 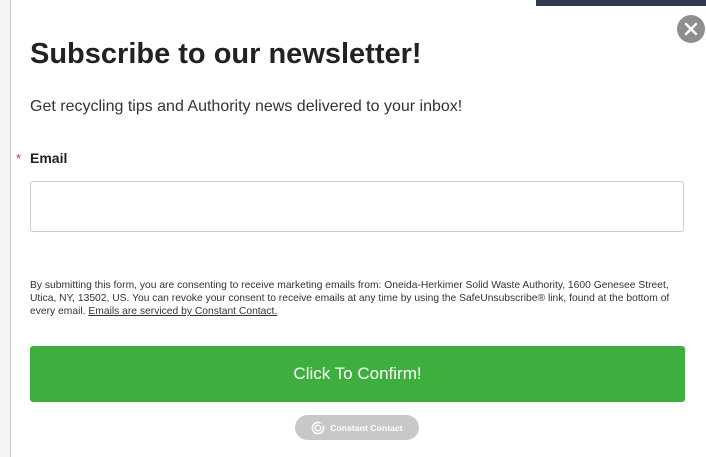 I want to click on background-page-edge, so click(x=5, y=228).